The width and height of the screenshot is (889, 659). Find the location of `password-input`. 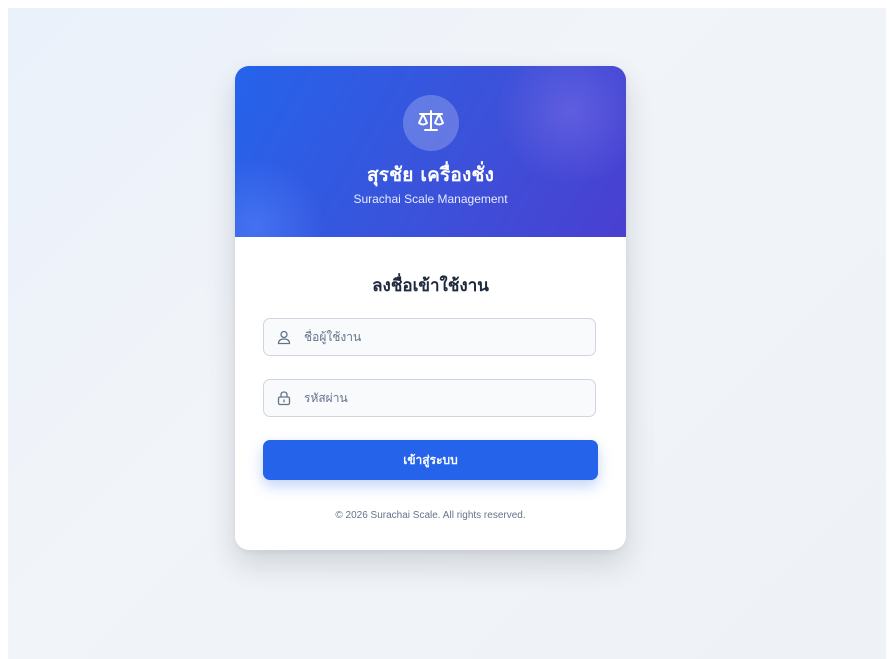

password-input is located at coordinates (444, 398).